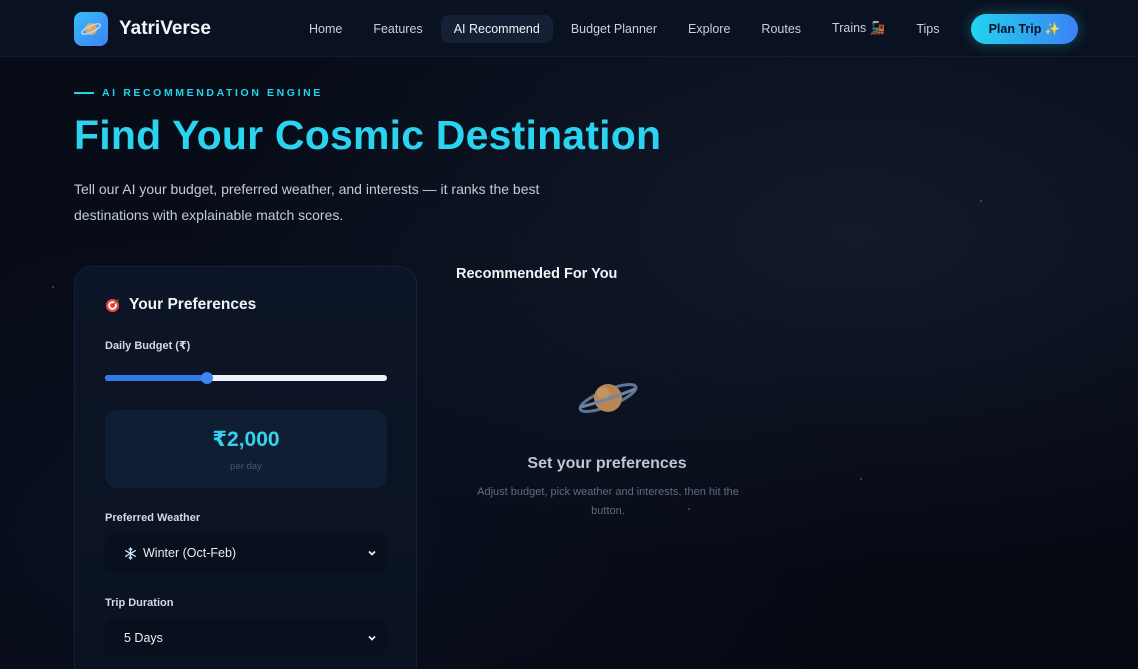 The width and height of the screenshot is (1138, 669). Describe the element at coordinates (206, 378) in the screenshot. I see `budget-slider-thumb` at that location.